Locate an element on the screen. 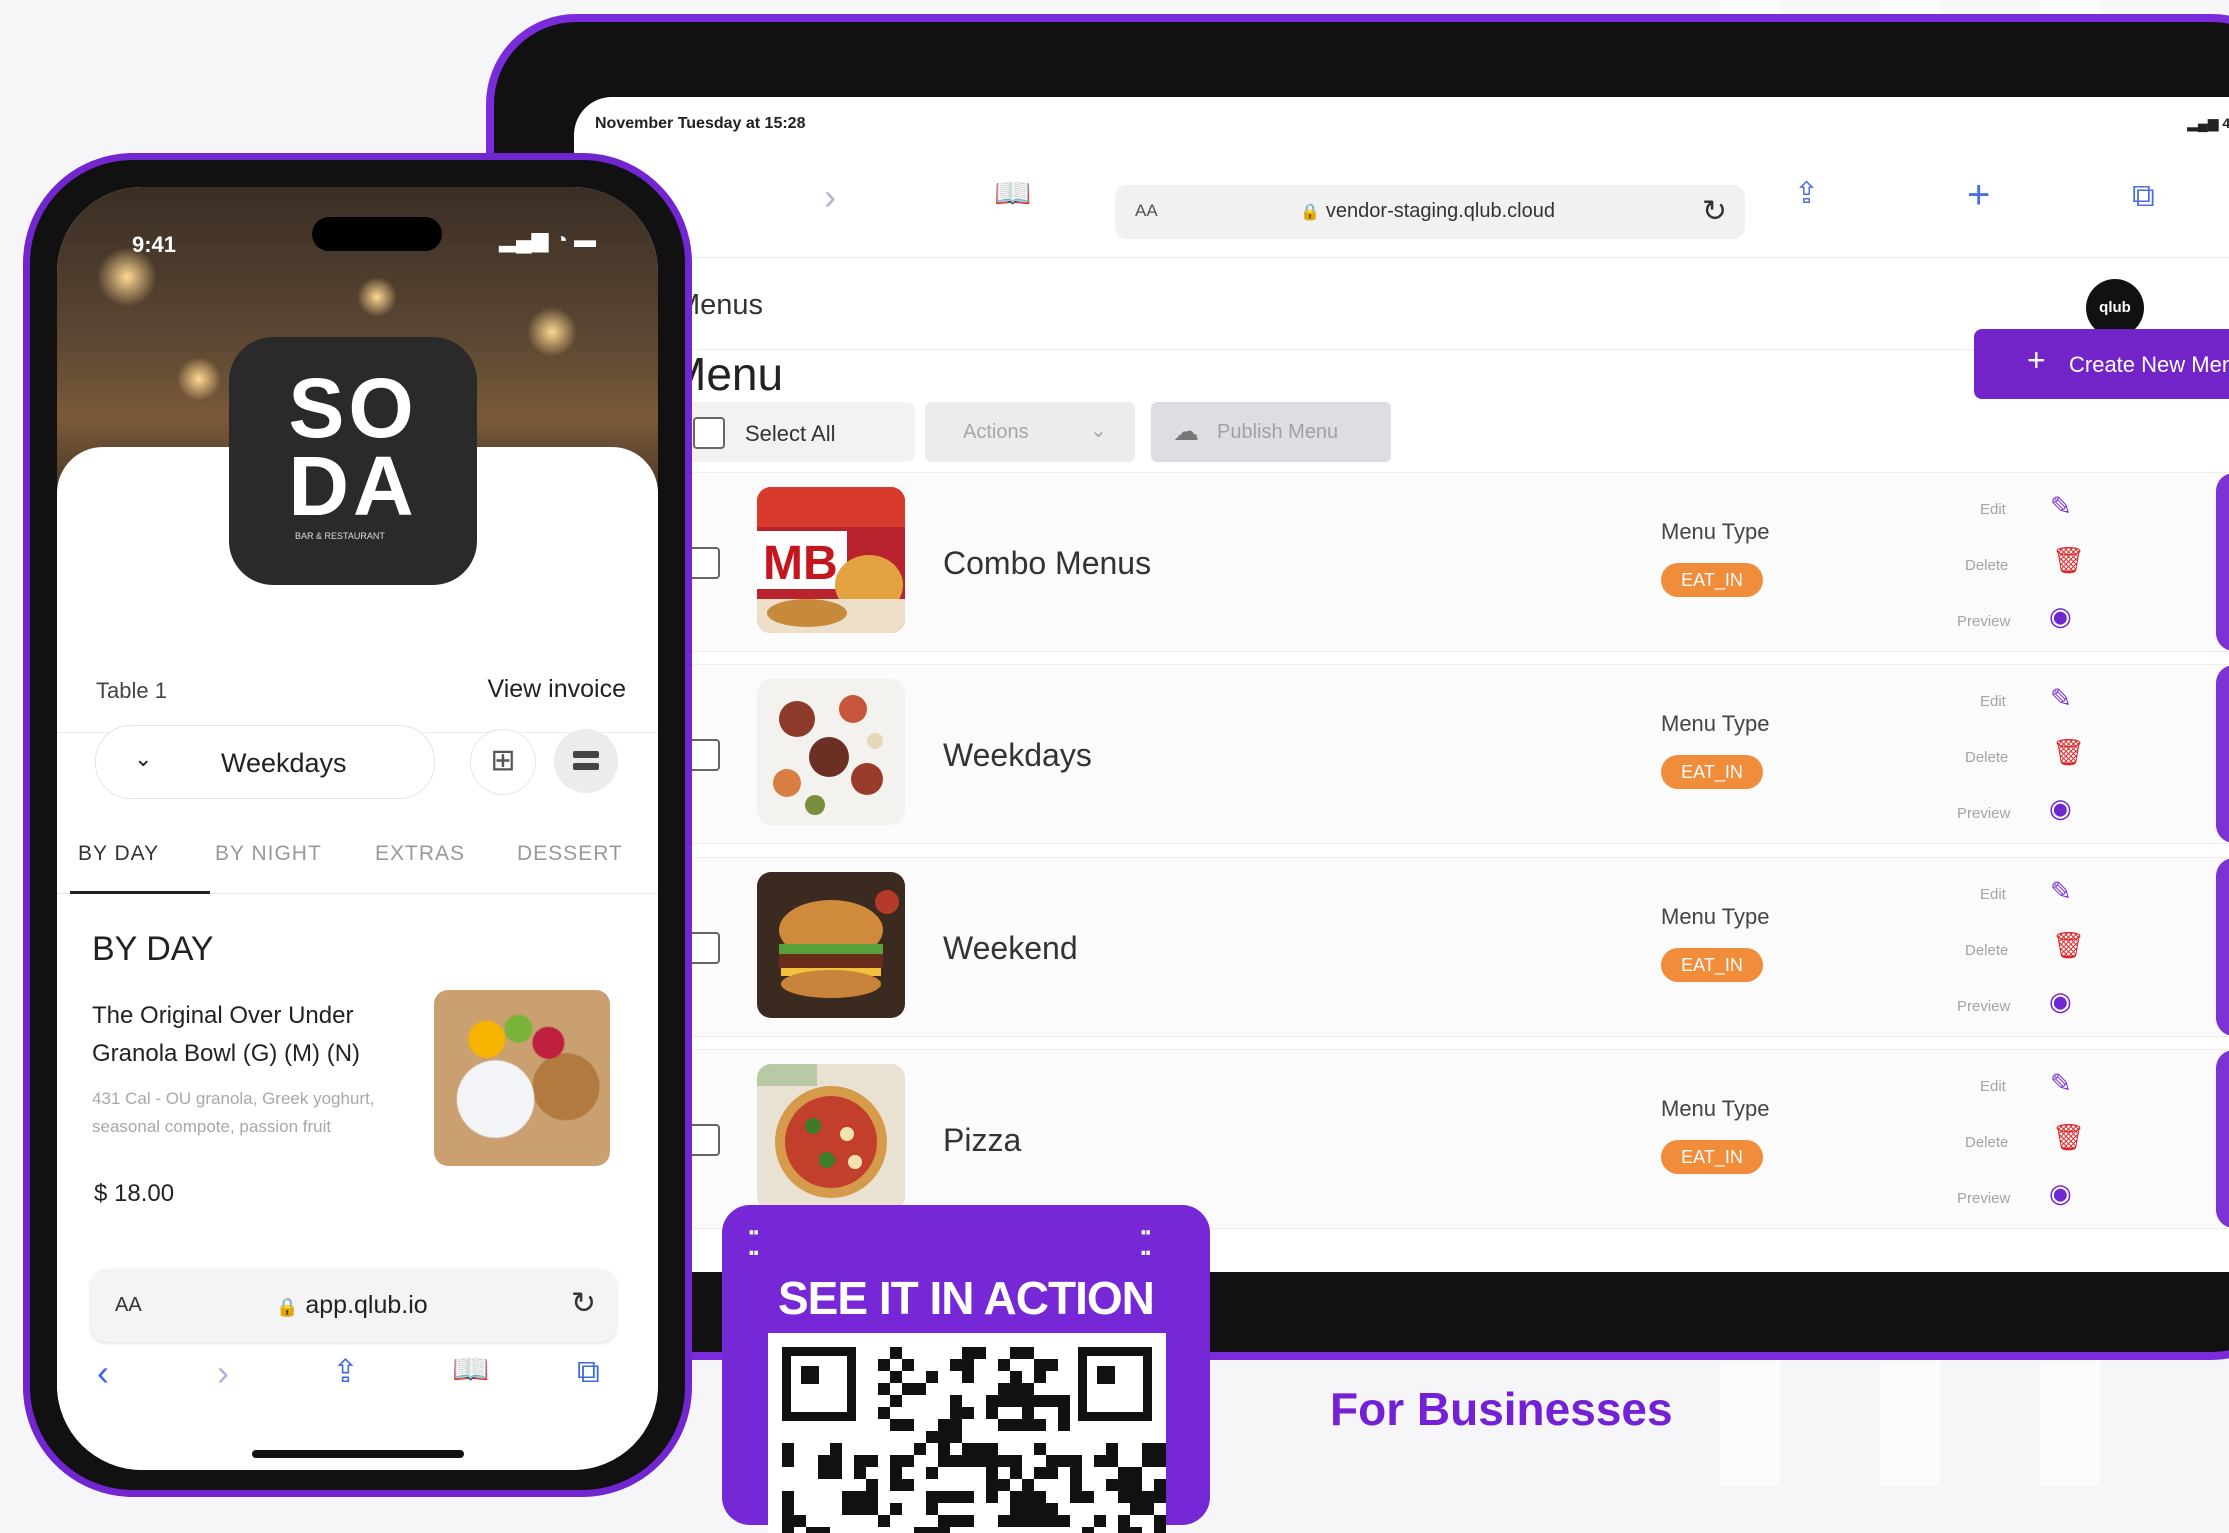  qr-code is located at coordinates (967, 1433).